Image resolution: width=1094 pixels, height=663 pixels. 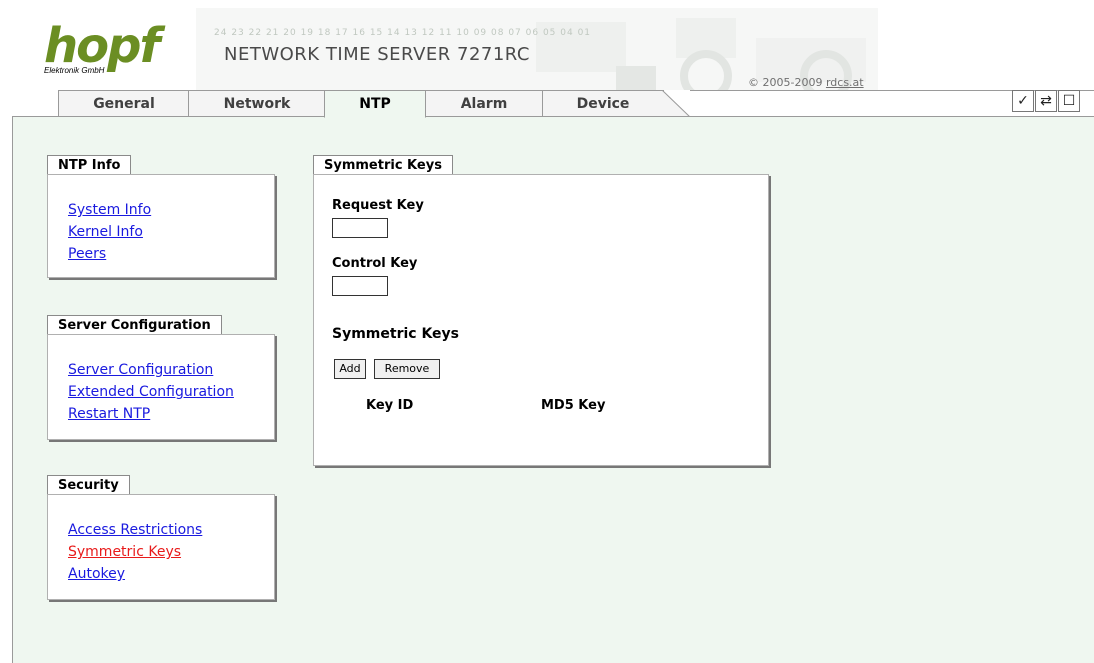 What do you see at coordinates (1023, 101) in the screenshot?
I see `check-icon: ✓` at bounding box center [1023, 101].